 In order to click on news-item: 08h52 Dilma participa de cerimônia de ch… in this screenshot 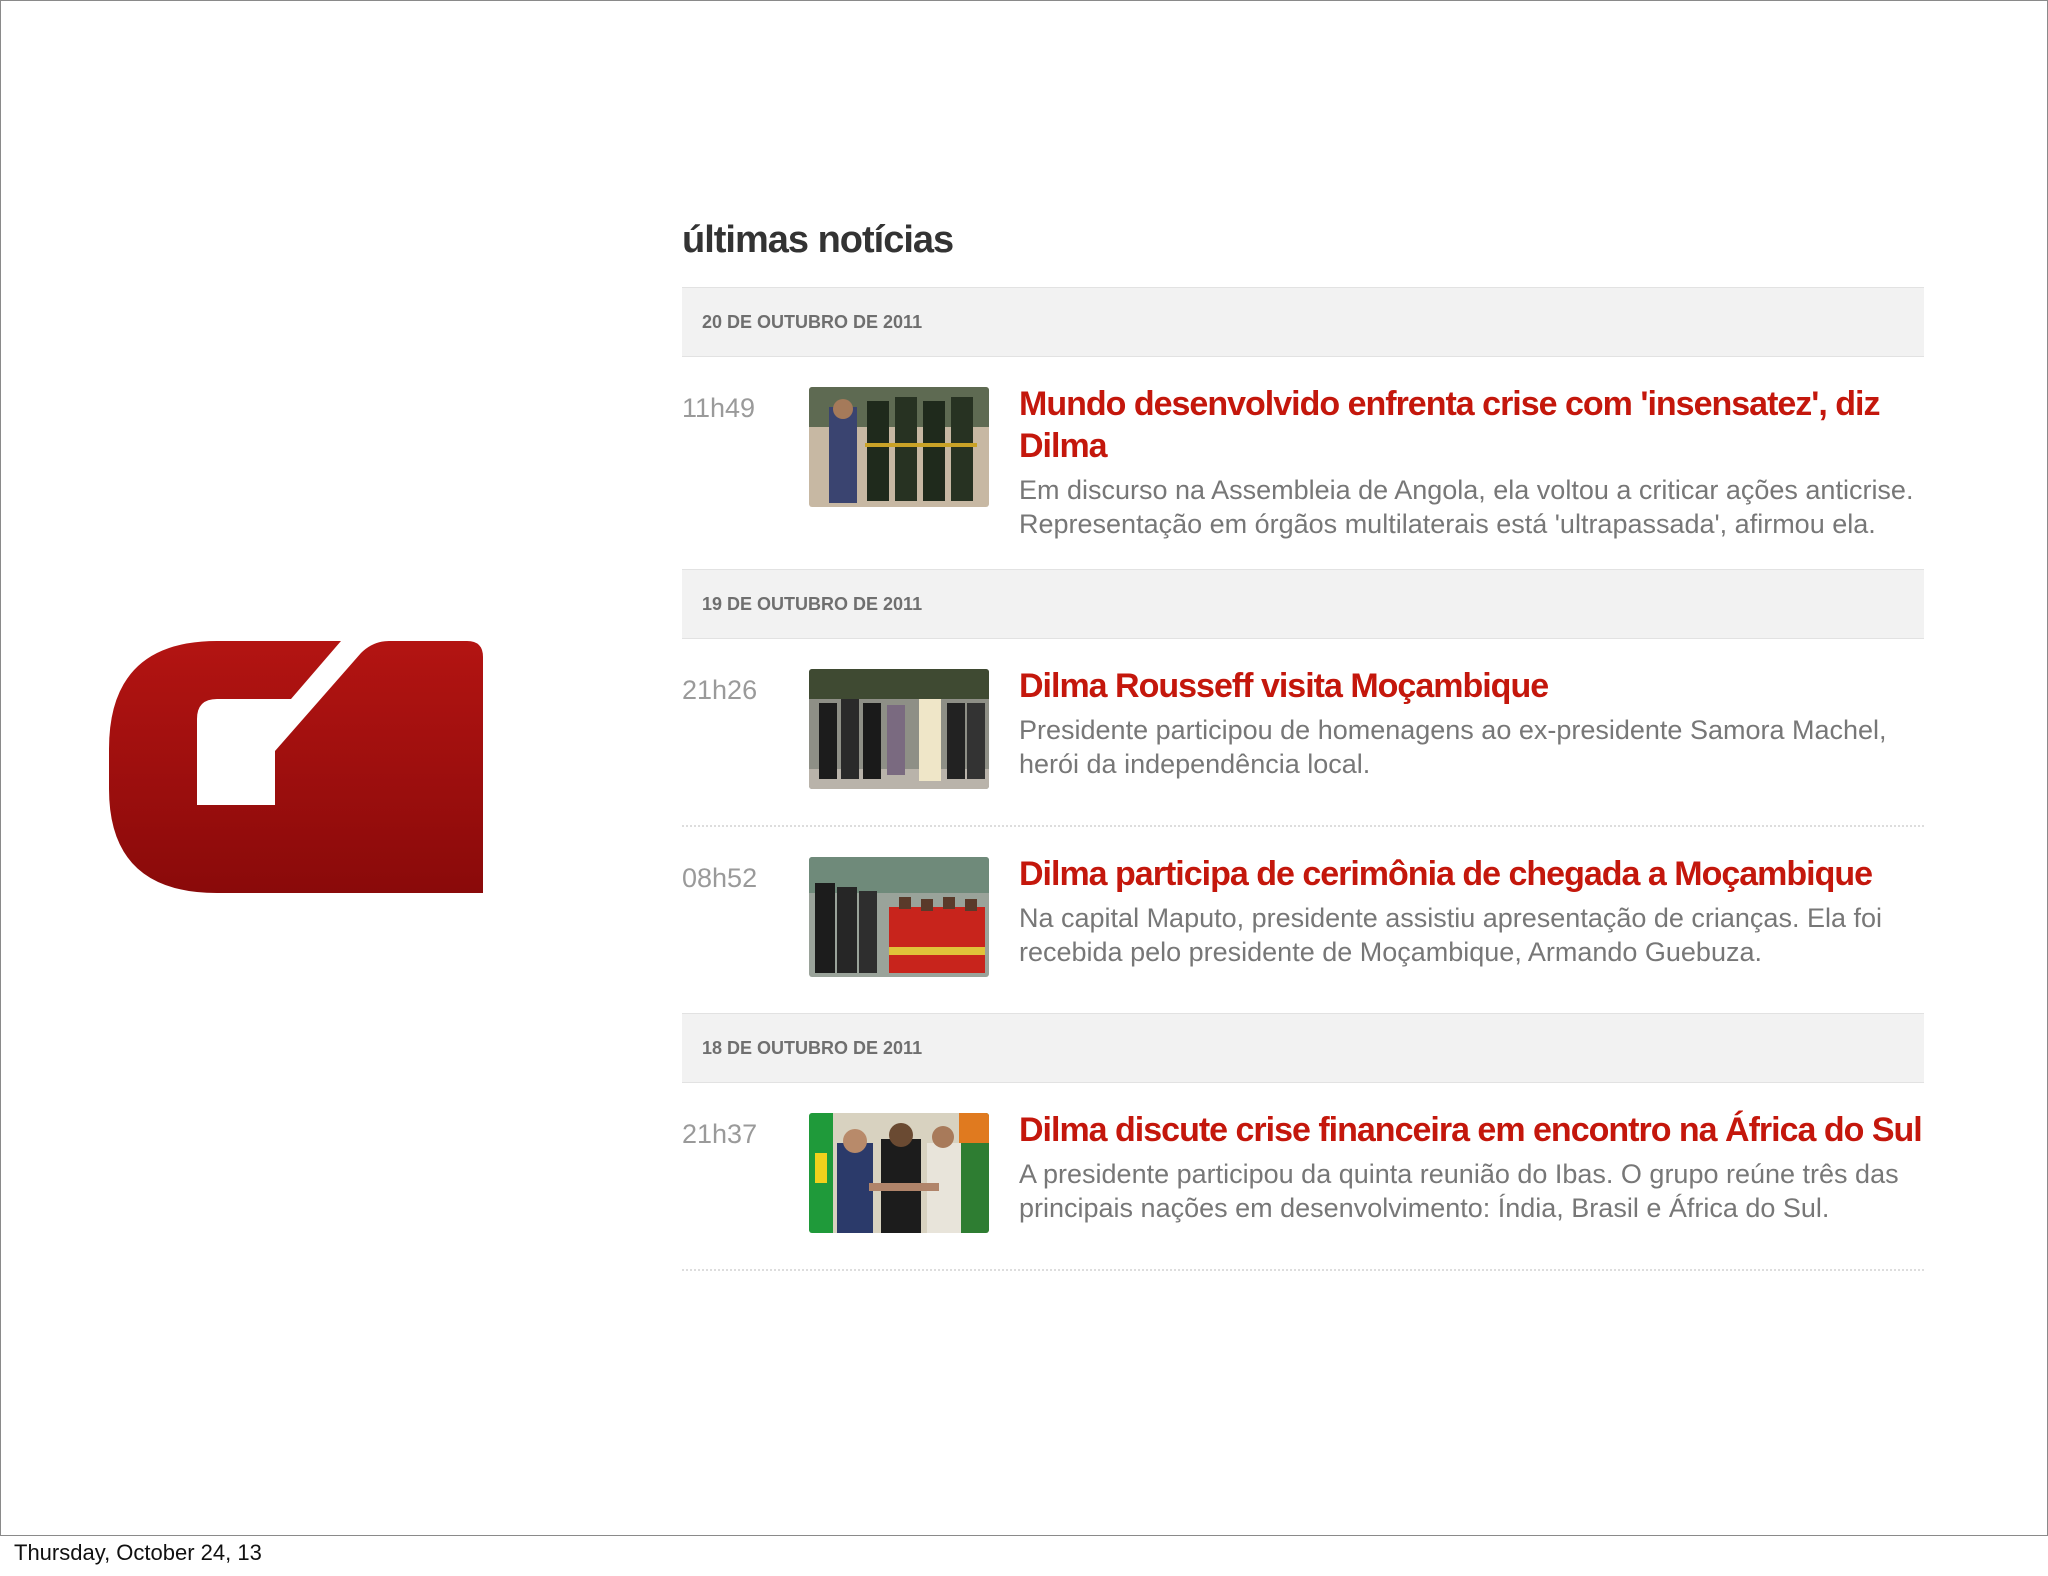, I will do `click(1303, 920)`.